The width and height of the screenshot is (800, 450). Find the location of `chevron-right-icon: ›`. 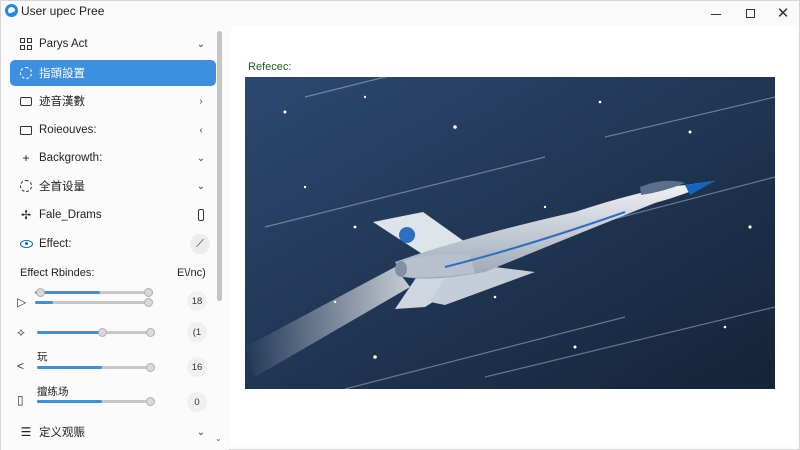

chevron-right-icon: › is located at coordinates (201, 101).